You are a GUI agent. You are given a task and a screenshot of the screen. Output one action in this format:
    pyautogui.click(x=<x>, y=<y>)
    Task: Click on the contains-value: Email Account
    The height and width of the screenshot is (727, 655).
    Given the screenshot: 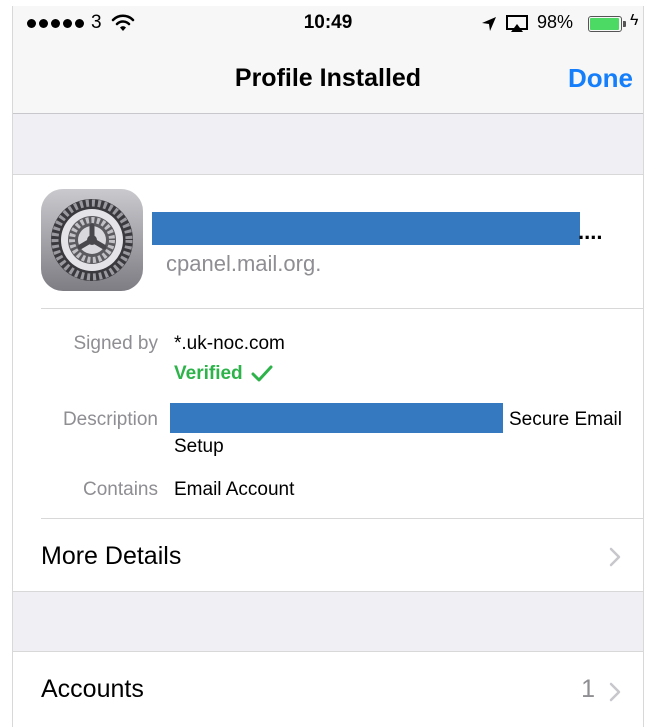 What is the action you would take?
    pyautogui.click(x=234, y=489)
    